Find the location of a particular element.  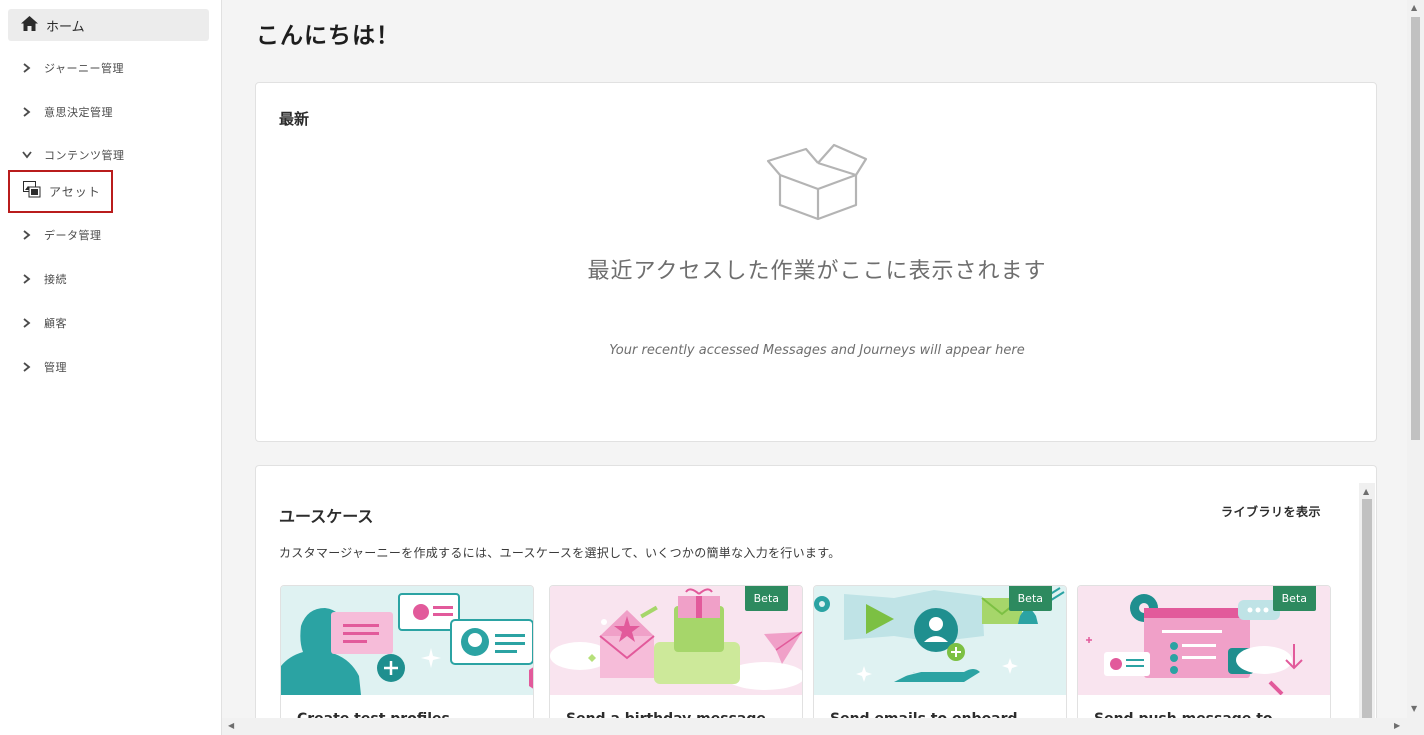

sidebar-item-label: ジャーニー管理 is located at coordinates (84, 68).